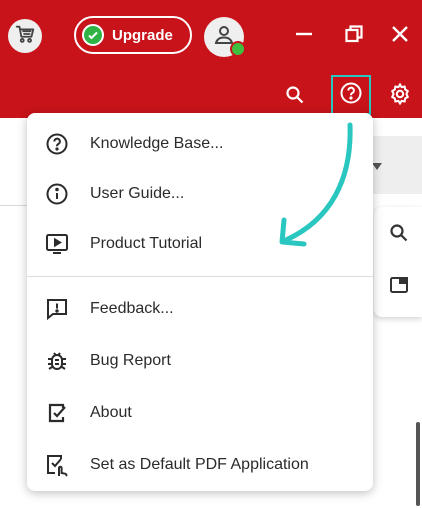 The width and height of the screenshot is (422, 508). What do you see at coordinates (418, 464) in the screenshot?
I see `scrollbar` at bounding box center [418, 464].